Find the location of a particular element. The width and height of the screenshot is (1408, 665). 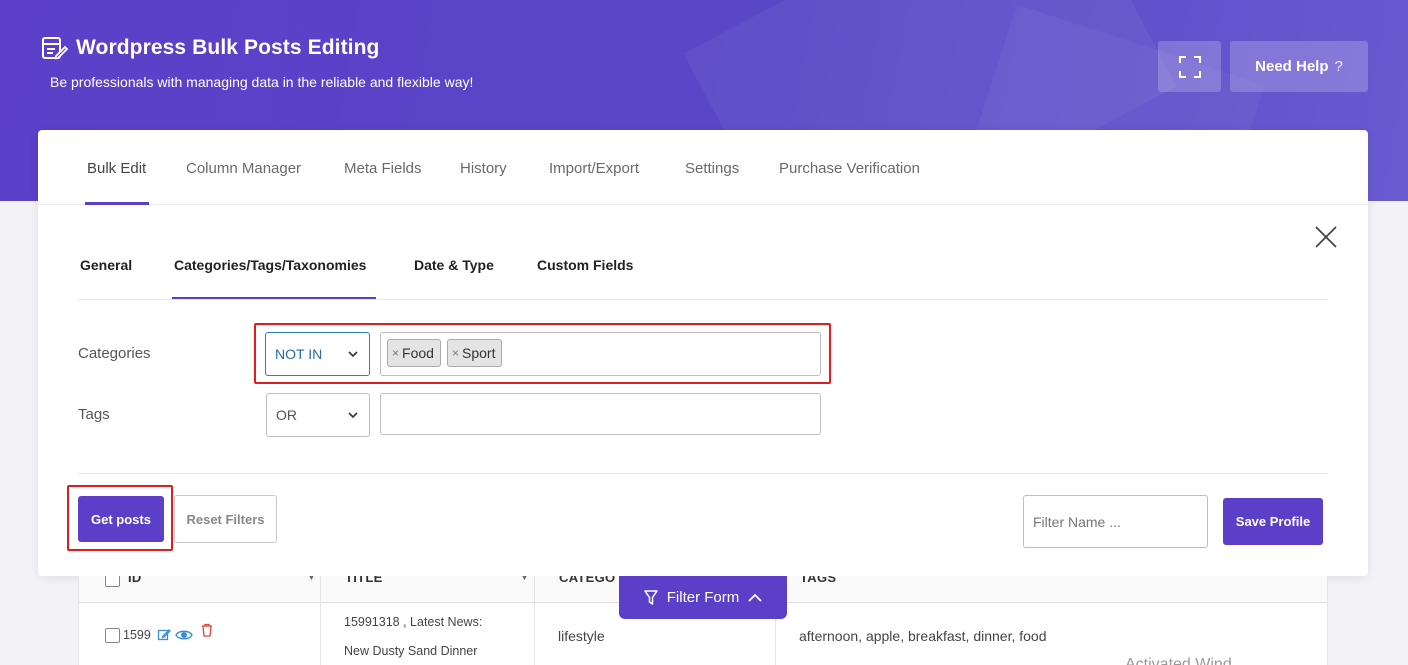

chevron-up-icon is located at coordinates (755, 597).